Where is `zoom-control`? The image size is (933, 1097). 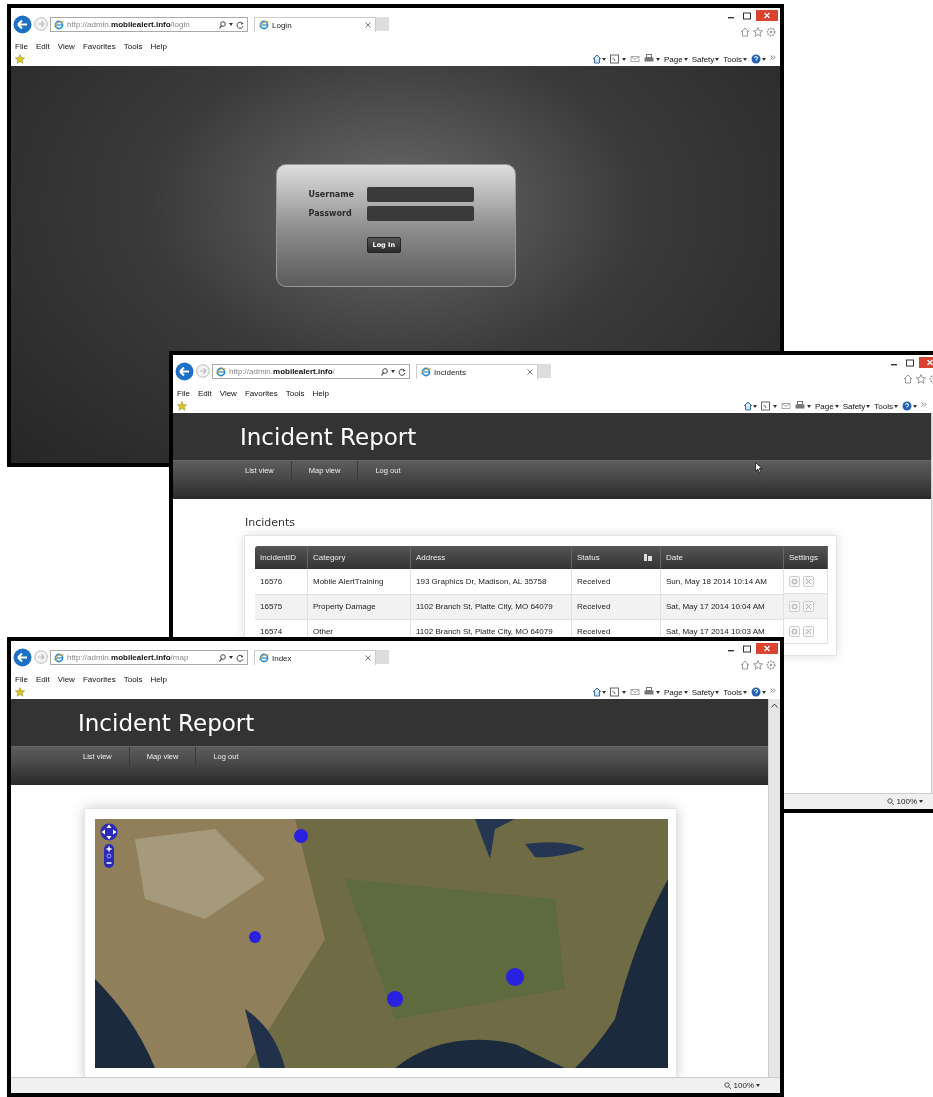
zoom-control is located at coordinates (109, 856).